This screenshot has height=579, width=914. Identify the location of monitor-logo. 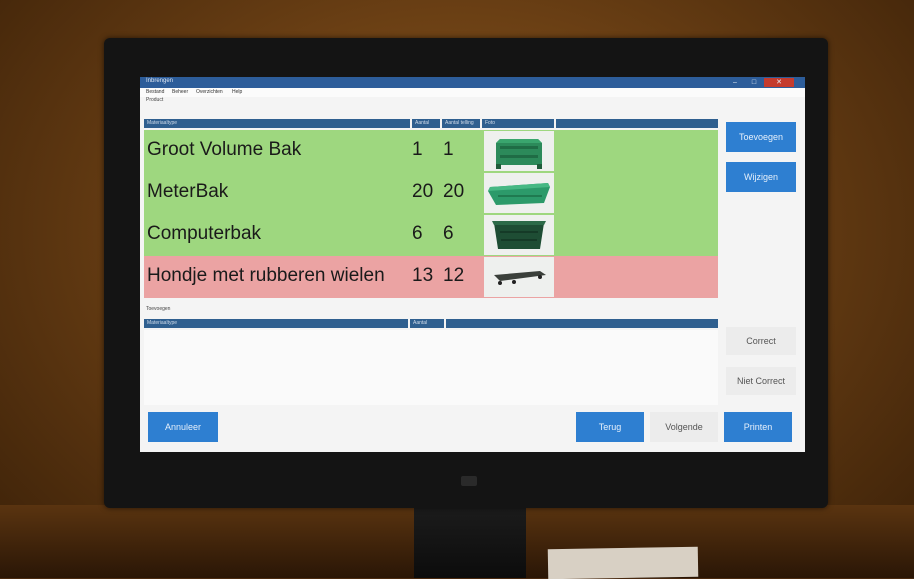
(469, 481).